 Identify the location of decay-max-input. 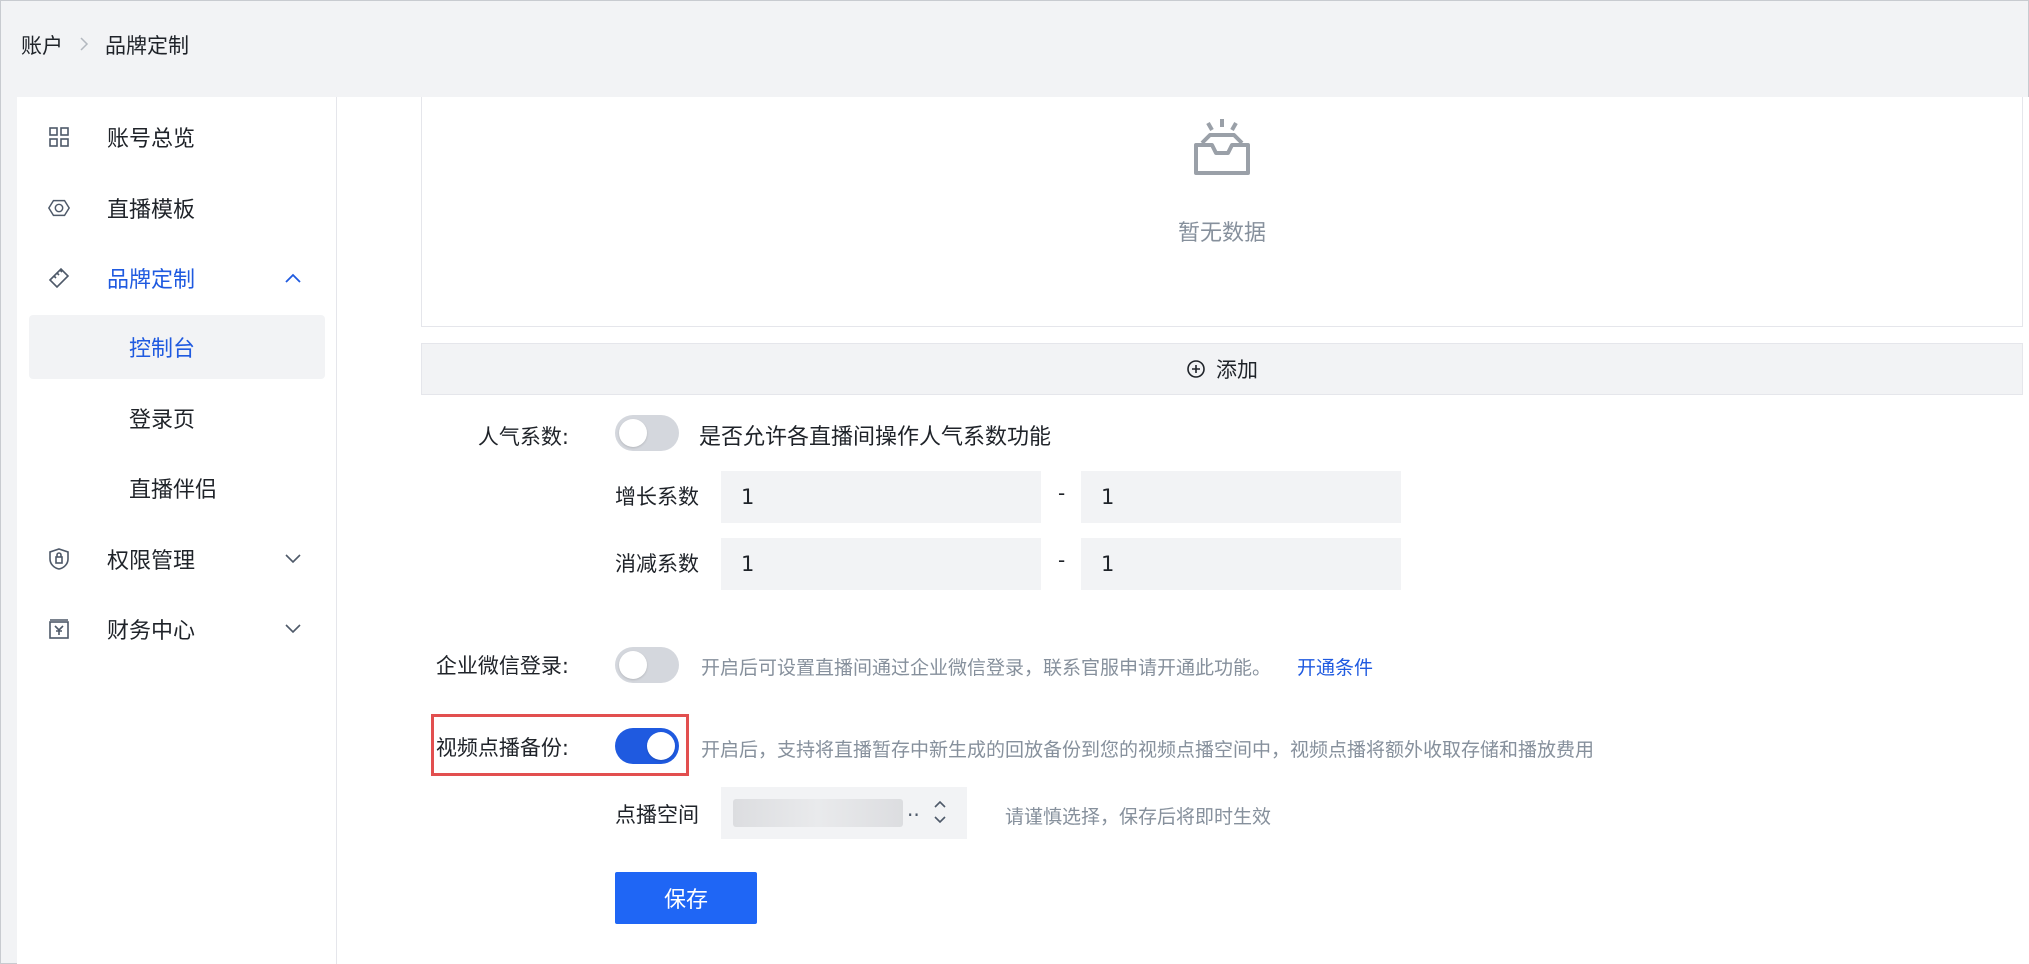
(1241, 564).